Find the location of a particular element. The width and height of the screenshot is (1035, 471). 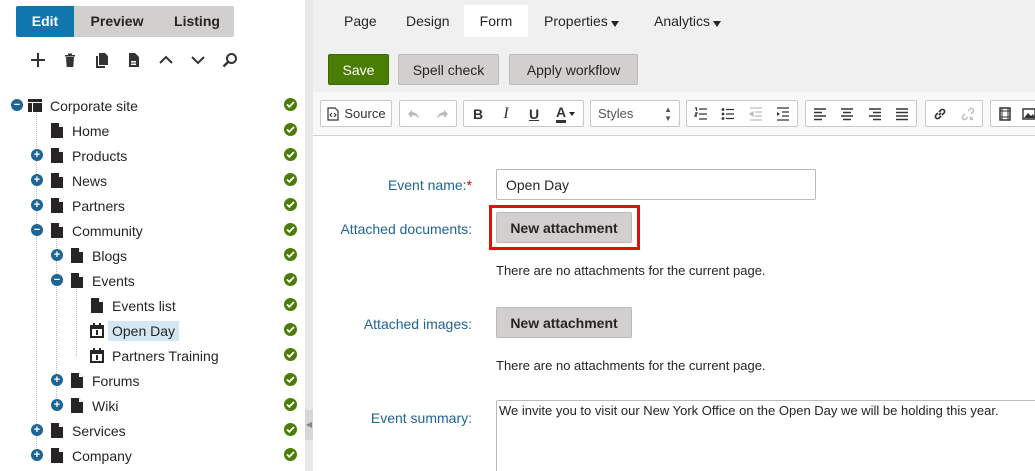

undo-redo-group is located at coordinates (428, 113).